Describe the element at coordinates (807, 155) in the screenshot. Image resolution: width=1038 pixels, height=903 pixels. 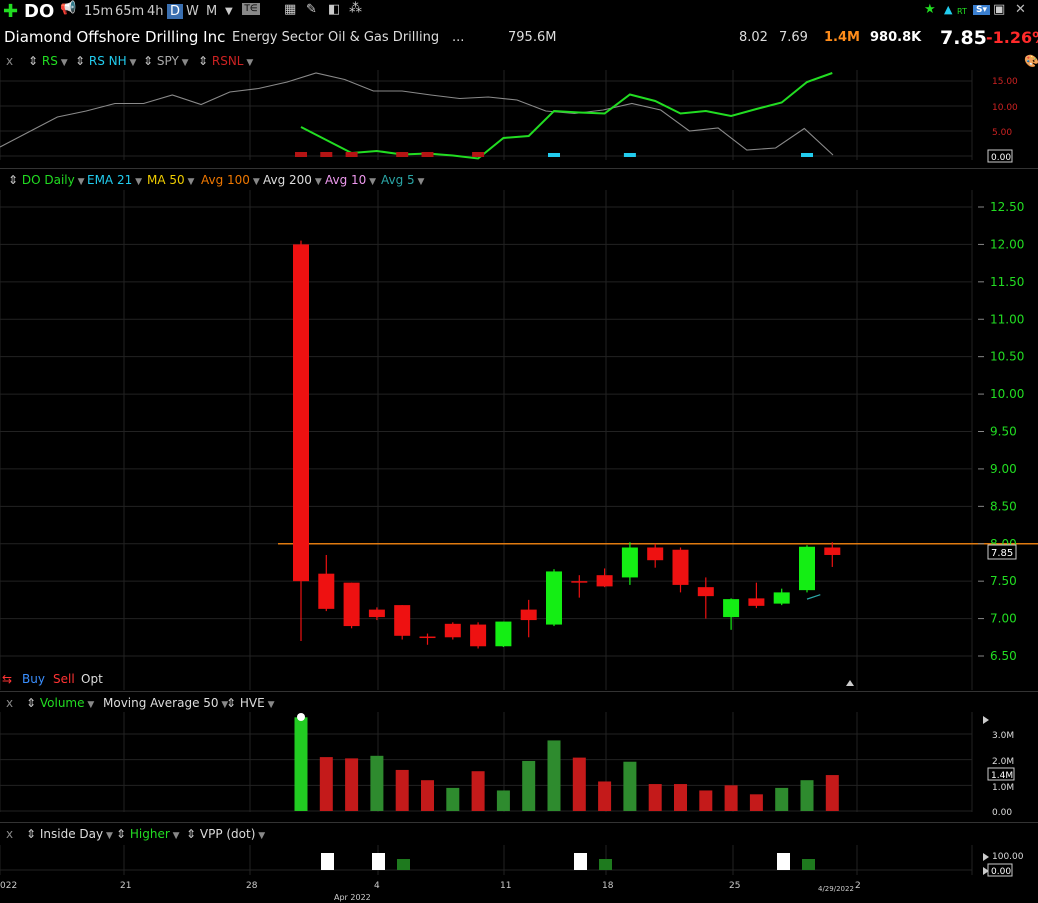
I see `rsnh-marker` at that location.